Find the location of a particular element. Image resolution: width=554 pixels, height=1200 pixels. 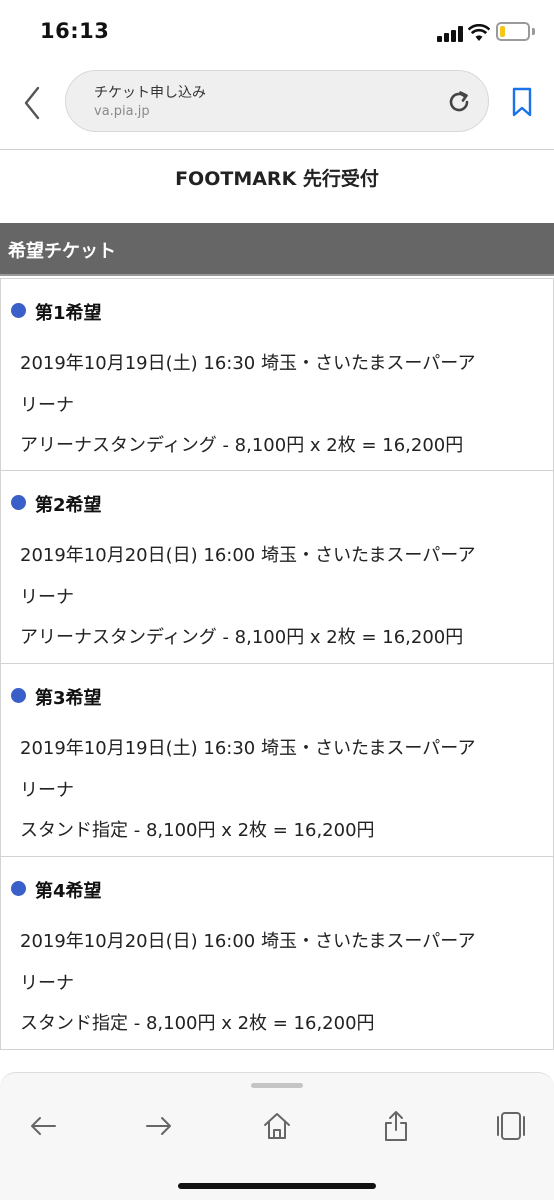

section-header: 希望チケット is located at coordinates (277, 249).